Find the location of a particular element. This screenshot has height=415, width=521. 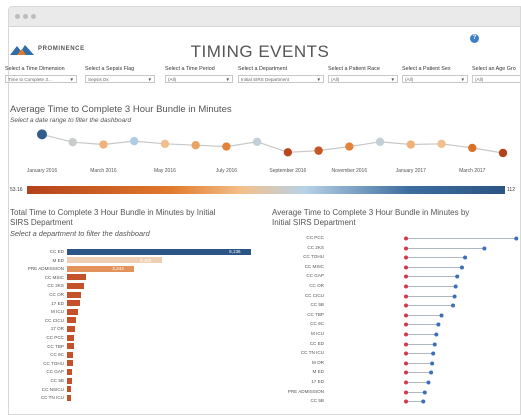

table-row: CC 5B is located at coordinates (137, 380).